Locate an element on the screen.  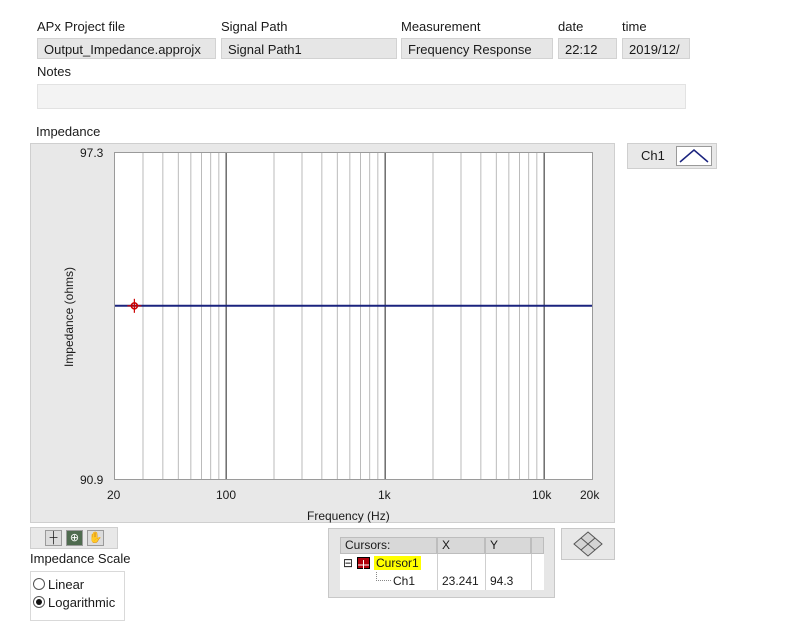
legend-swatch is located at coordinates (694, 156).